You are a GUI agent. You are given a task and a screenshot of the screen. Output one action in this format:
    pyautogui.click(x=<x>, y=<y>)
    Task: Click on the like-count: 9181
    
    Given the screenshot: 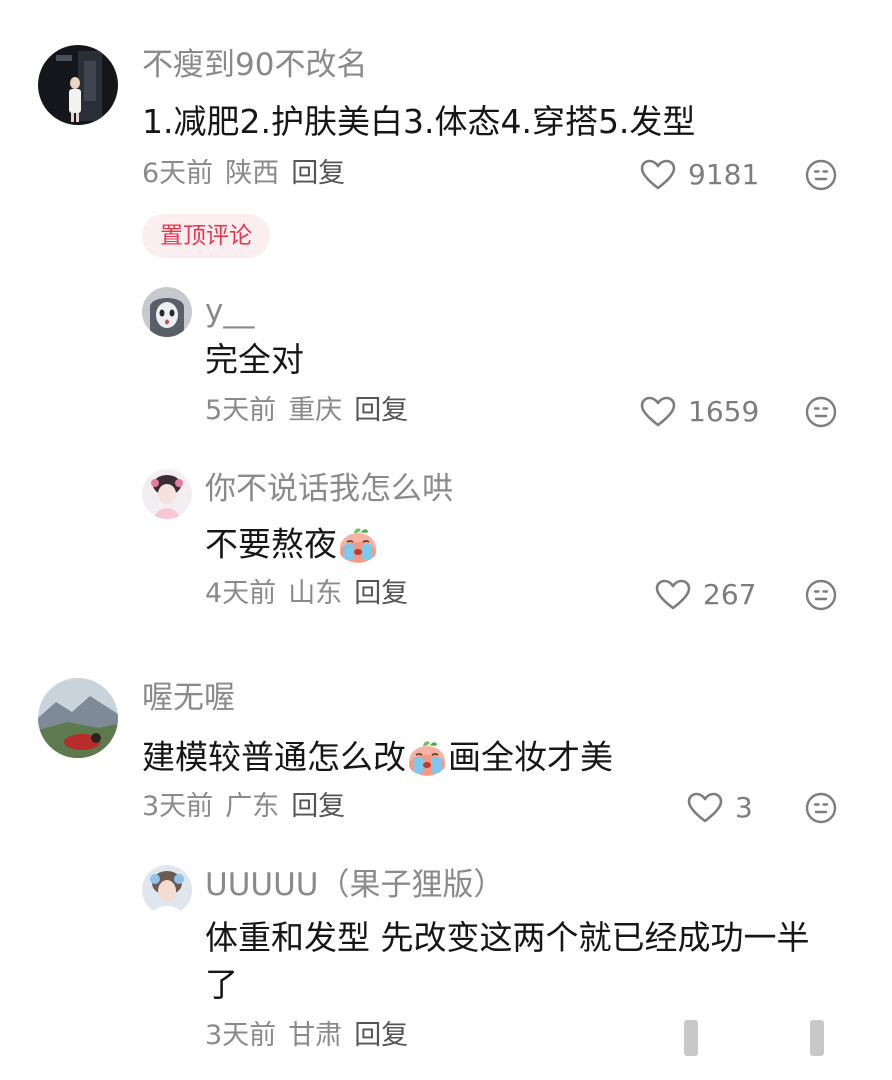 What is the action you would take?
    pyautogui.click(x=724, y=174)
    